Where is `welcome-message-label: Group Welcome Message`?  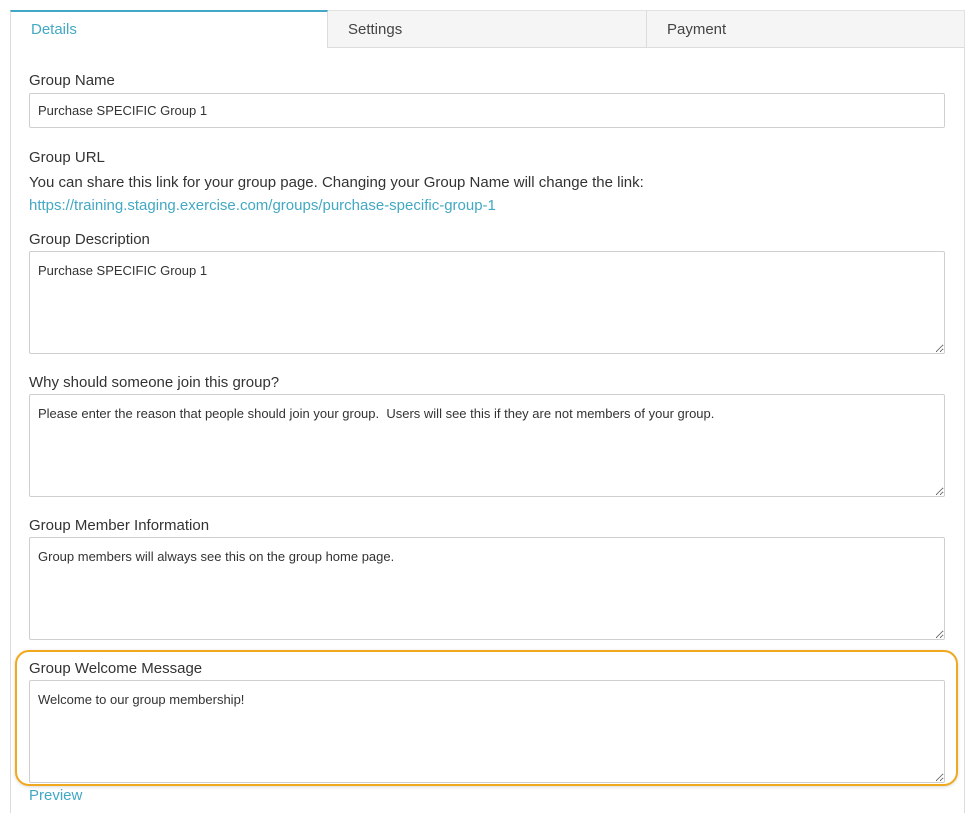 welcome-message-label: Group Welcome Message is located at coordinates (116, 668).